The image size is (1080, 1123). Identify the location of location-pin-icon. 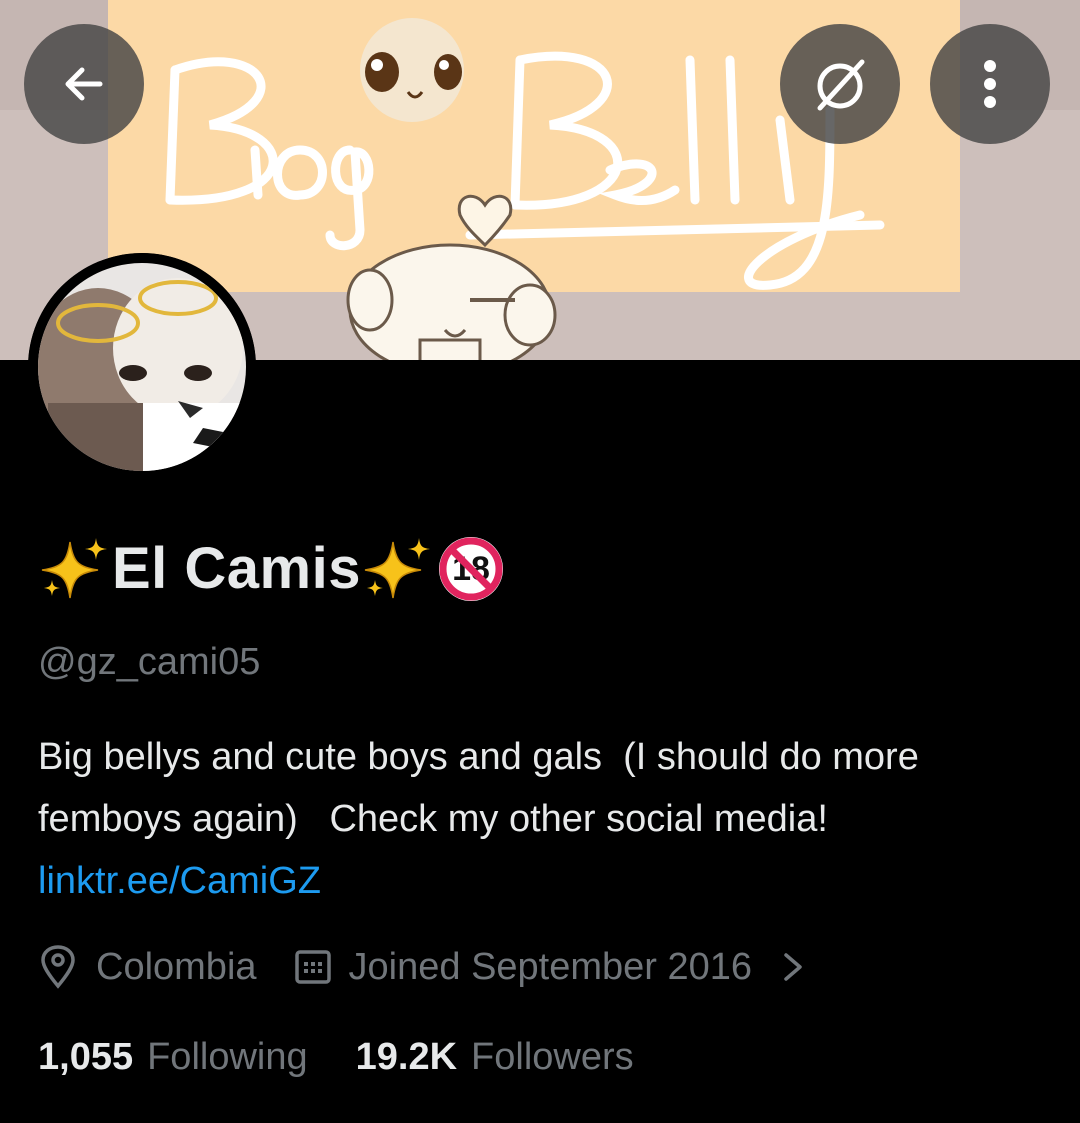
(58, 967).